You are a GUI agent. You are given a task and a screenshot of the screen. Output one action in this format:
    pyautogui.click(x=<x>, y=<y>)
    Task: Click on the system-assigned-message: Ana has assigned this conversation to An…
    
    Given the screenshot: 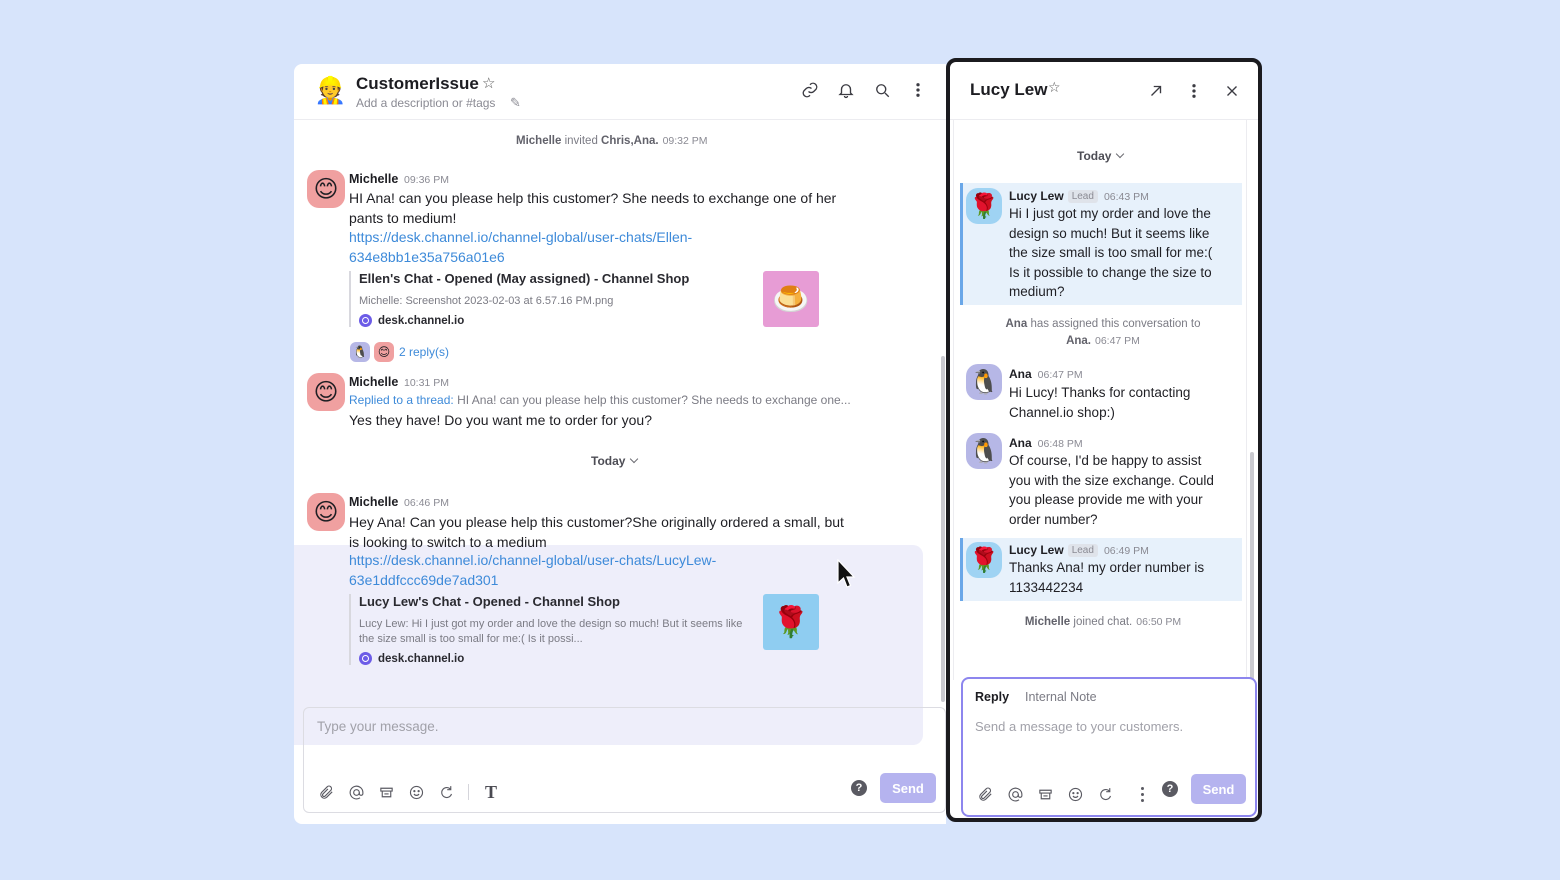 What is the action you would take?
    pyautogui.click(x=1103, y=332)
    